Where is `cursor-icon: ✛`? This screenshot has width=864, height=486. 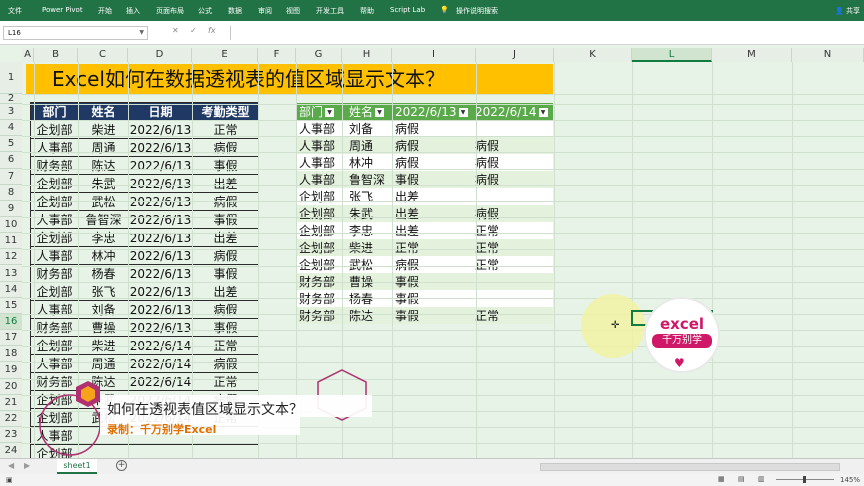
cursor-icon: ✛ is located at coordinates (615, 325).